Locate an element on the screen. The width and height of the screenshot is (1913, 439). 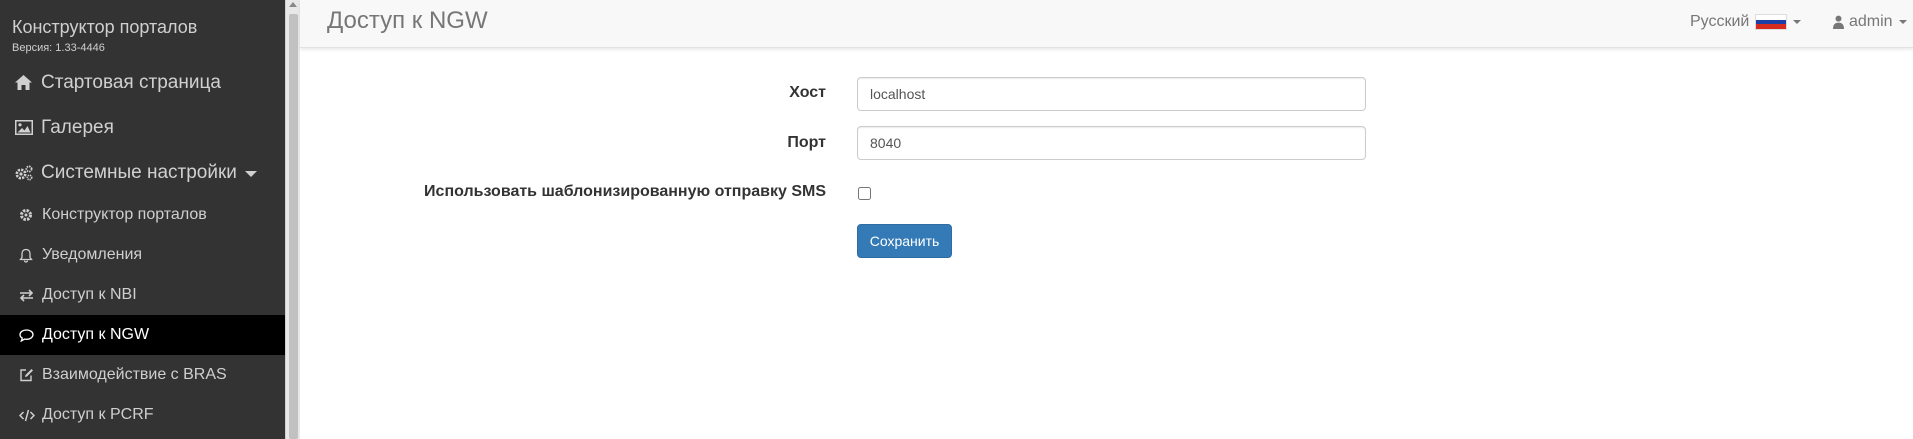
gears-icon is located at coordinates (25, 173).